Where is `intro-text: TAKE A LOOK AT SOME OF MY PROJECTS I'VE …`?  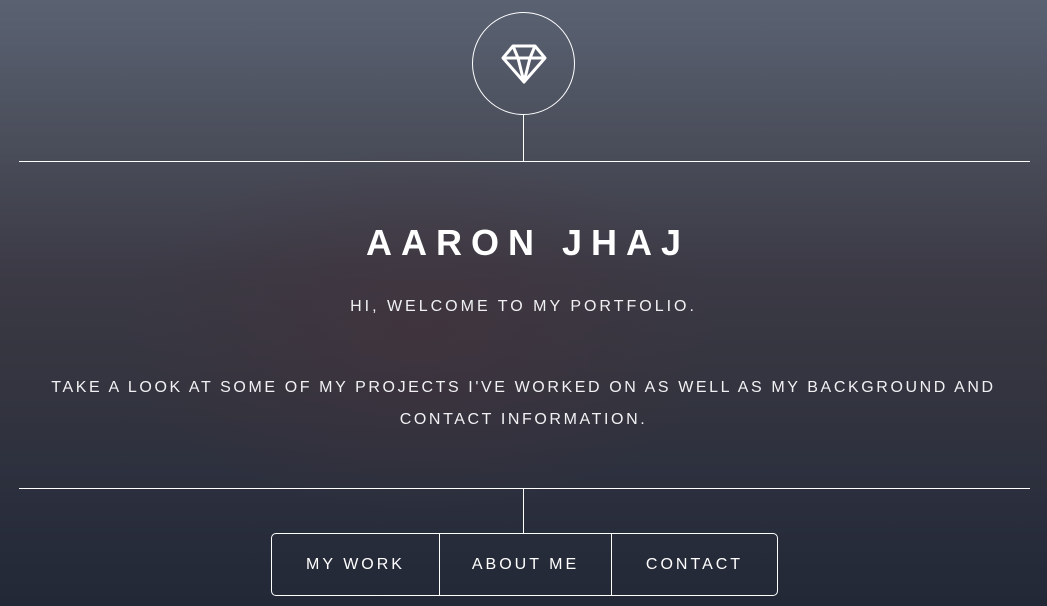 intro-text: TAKE A LOOK AT SOME OF MY PROJECTS I'VE … is located at coordinates (523, 403).